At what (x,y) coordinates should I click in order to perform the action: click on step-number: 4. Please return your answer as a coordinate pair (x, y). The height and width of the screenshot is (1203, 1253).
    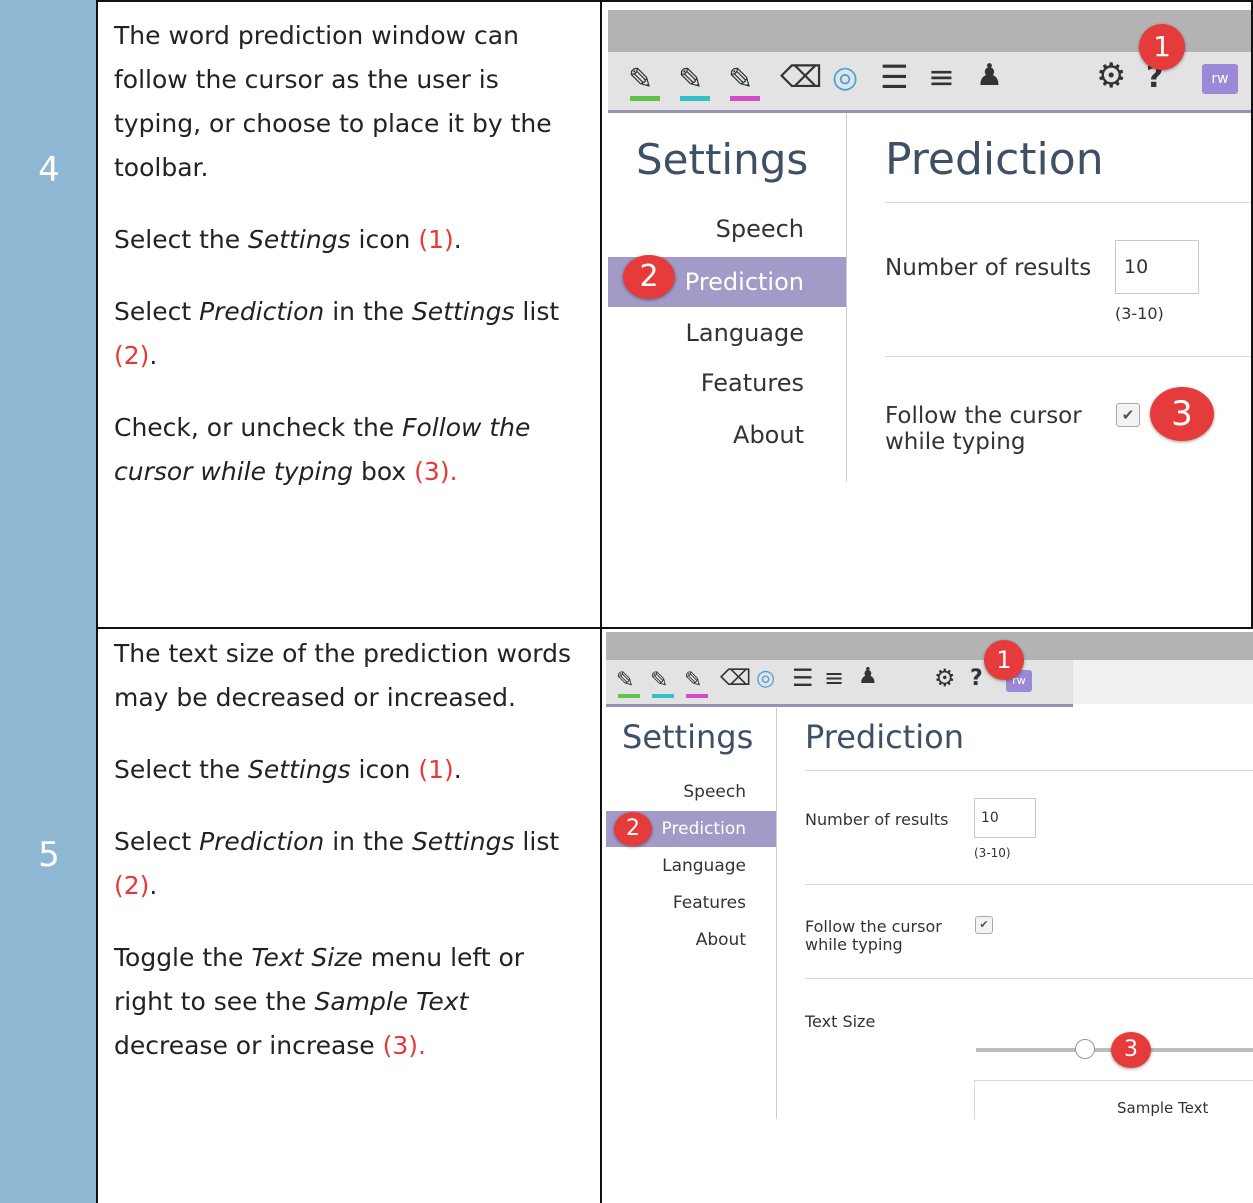
    Looking at the image, I should click on (49, 170).